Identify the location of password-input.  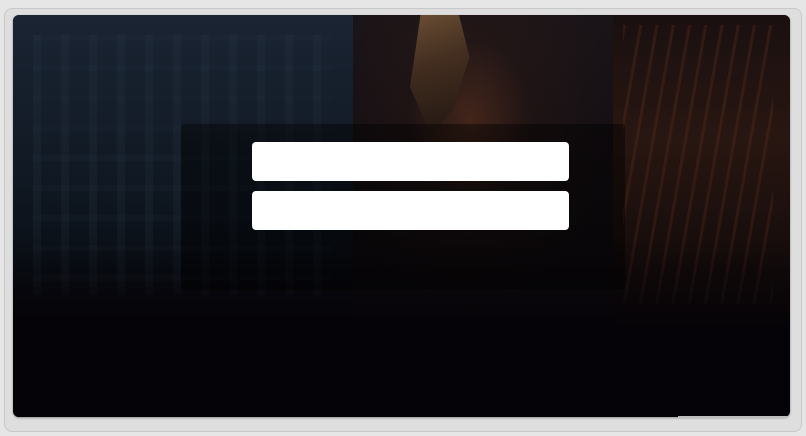
(410, 210).